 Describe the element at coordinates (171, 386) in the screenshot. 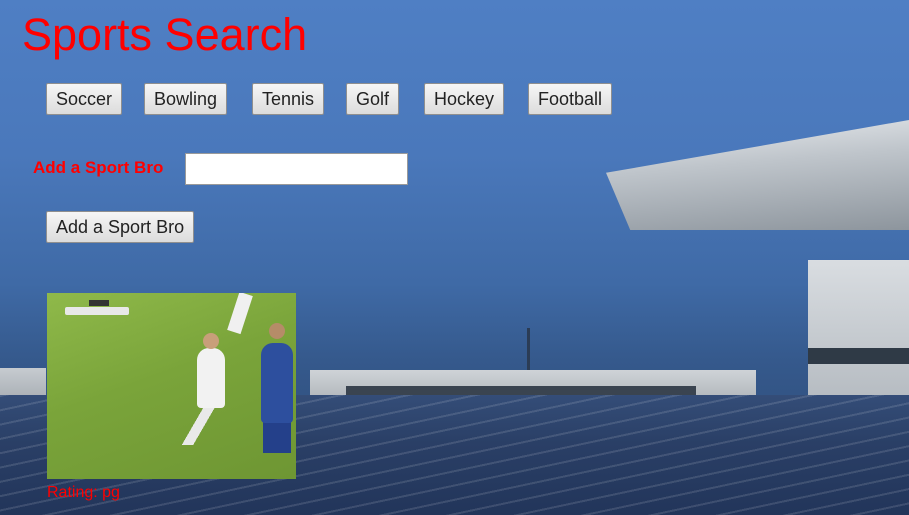

I see `result-gif-image` at that location.